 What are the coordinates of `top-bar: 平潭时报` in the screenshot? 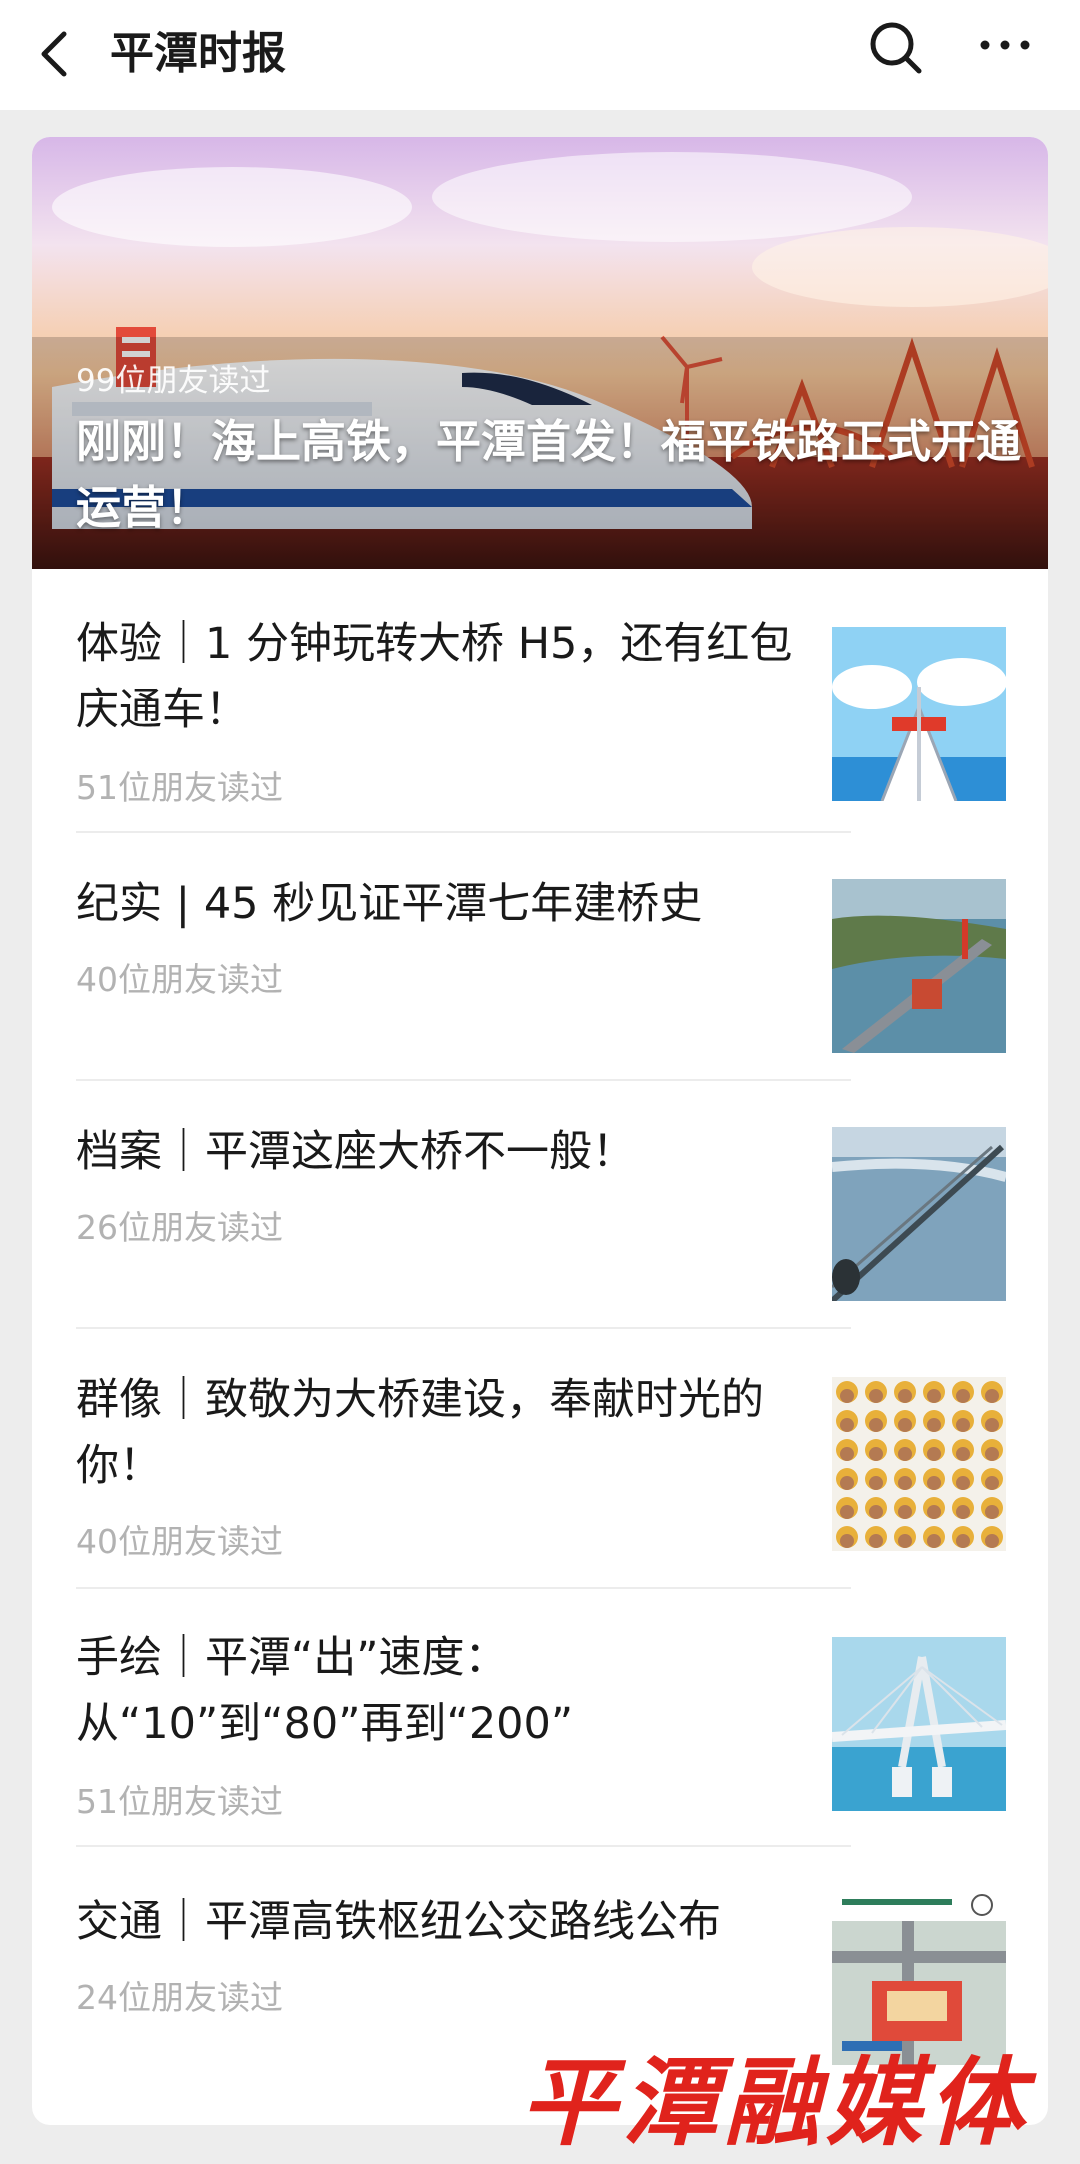 It's located at (540, 55).